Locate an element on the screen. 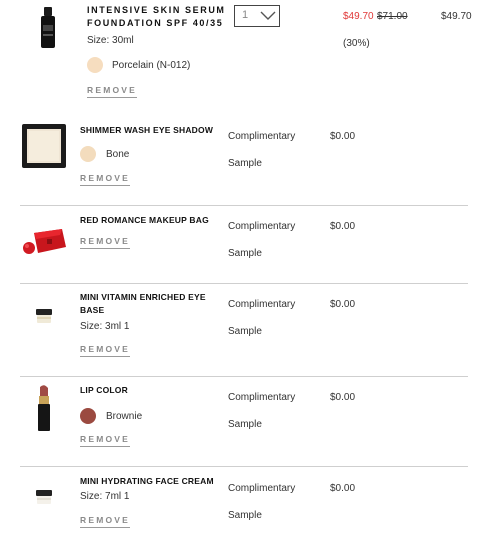 The width and height of the screenshot is (503, 541). product-size: Size: 7ml 1 is located at coordinates (105, 496).